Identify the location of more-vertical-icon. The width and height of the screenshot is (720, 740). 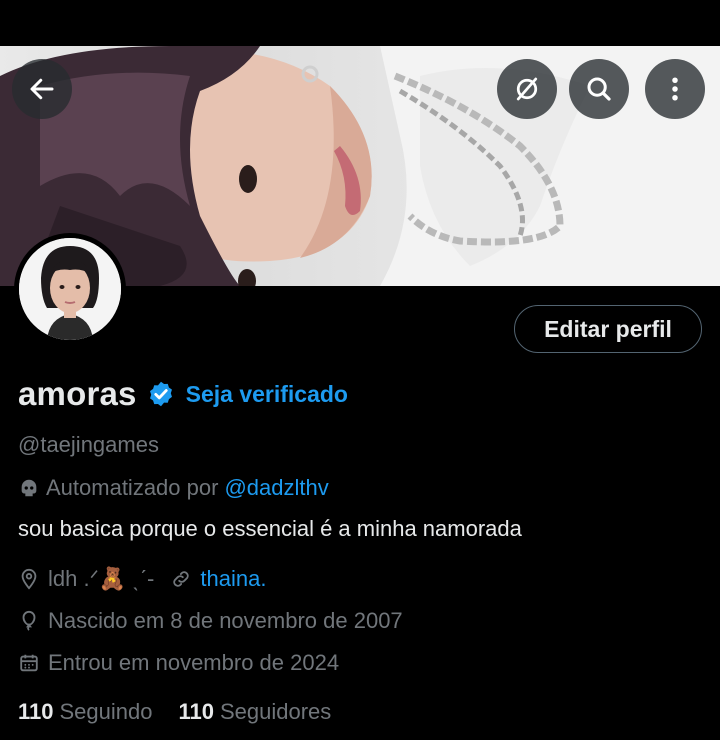
(675, 89).